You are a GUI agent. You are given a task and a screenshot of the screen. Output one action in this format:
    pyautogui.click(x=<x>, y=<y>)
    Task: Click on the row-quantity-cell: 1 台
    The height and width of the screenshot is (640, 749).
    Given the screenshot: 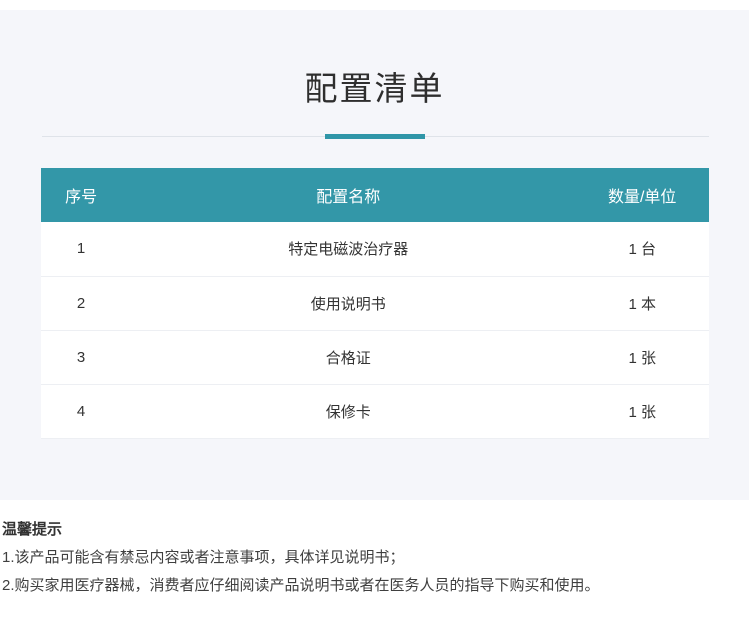 What is the action you would take?
    pyautogui.click(x=642, y=249)
    